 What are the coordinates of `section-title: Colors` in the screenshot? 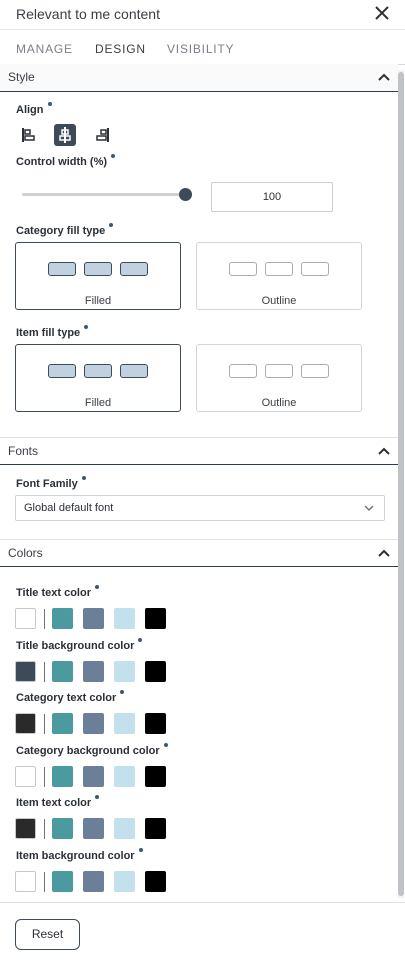 It's located at (25, 553).